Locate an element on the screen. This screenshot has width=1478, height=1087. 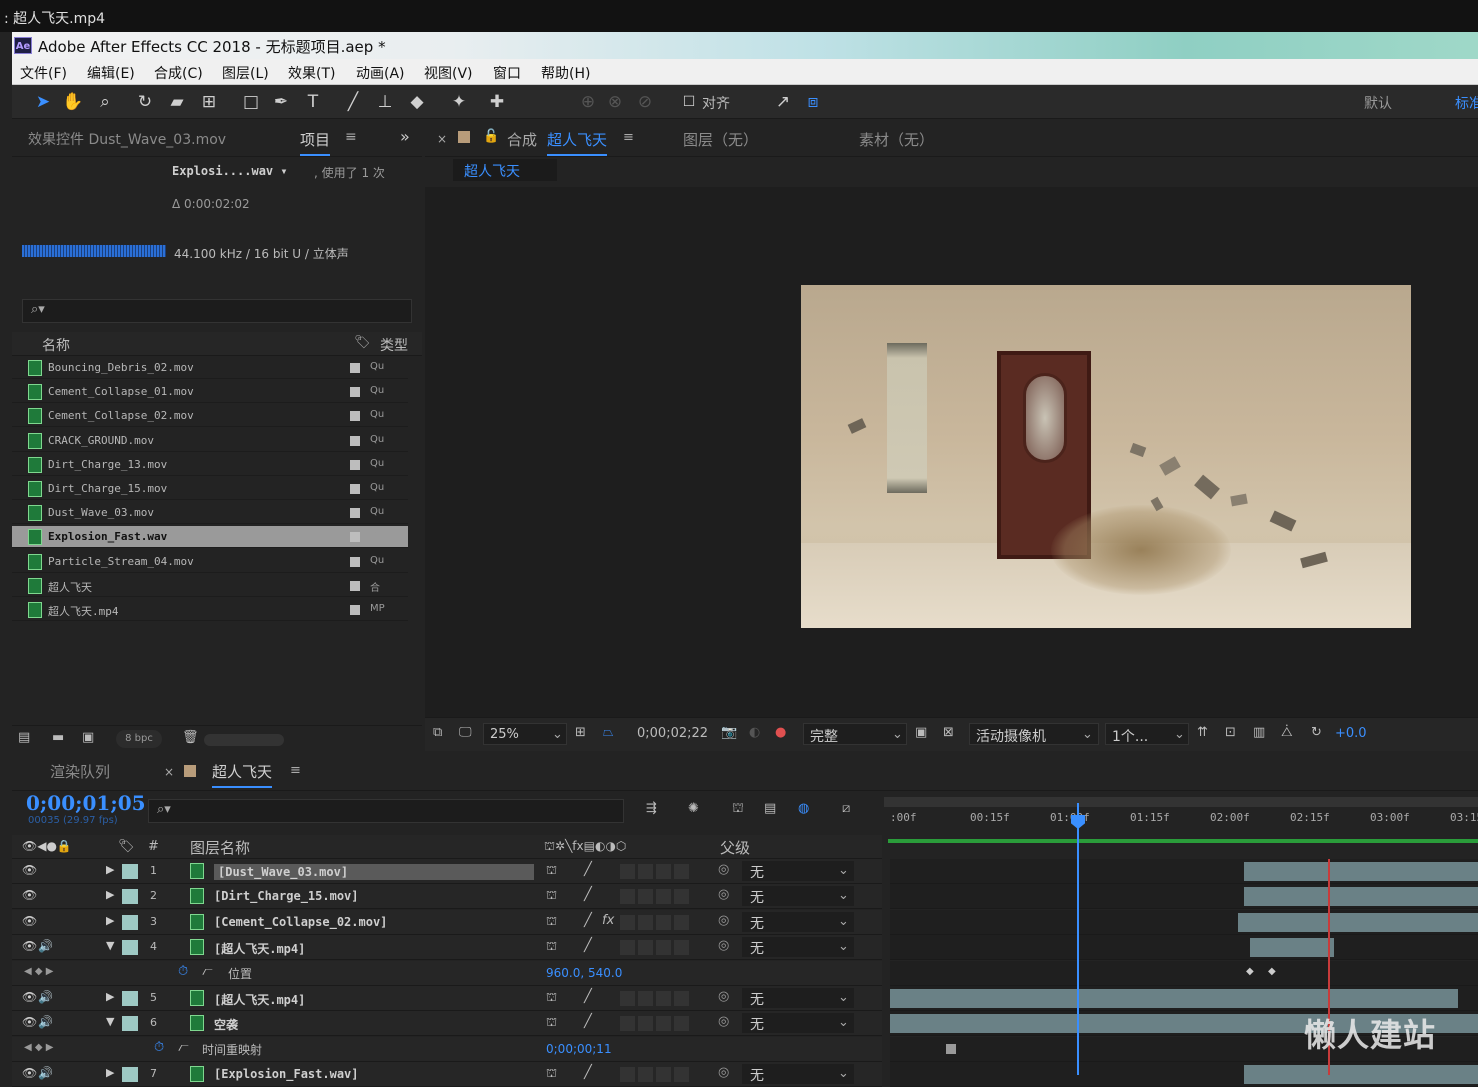
reset-exposure-icon: ↻ is located at coordinates (1316, 732).